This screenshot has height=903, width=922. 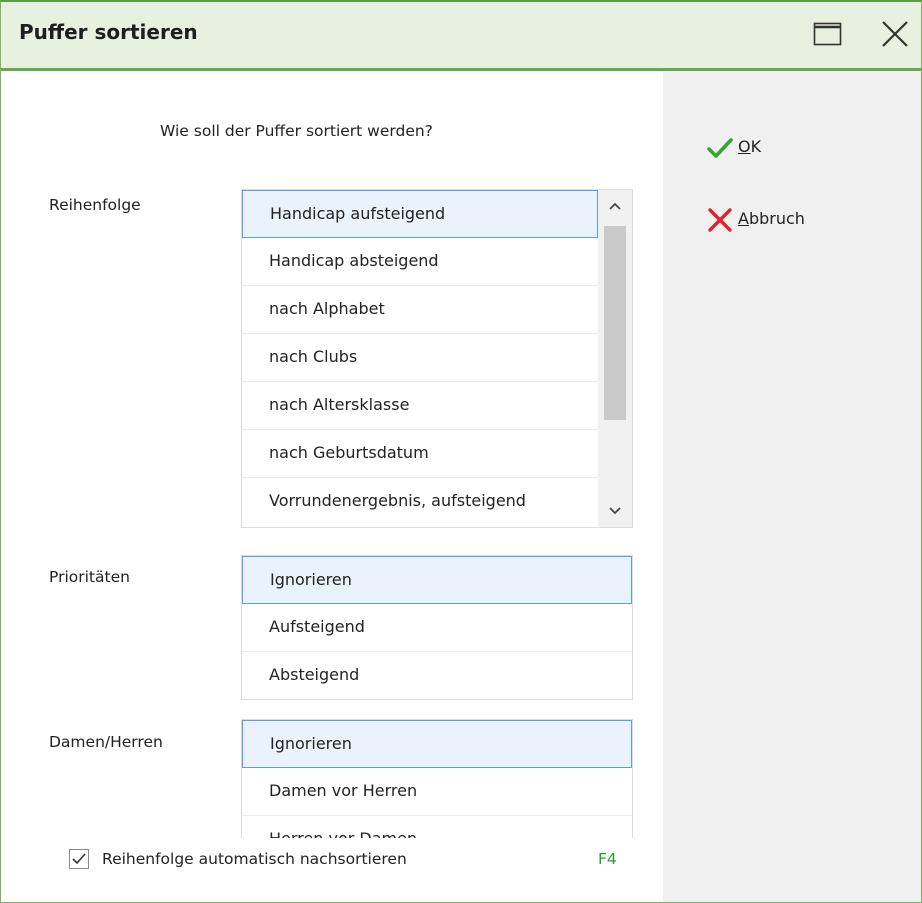 I want to click on auto-sort-checkbox-row: Reihenfolge automatisch nachsortieren F4, so click(x=354, y=862).